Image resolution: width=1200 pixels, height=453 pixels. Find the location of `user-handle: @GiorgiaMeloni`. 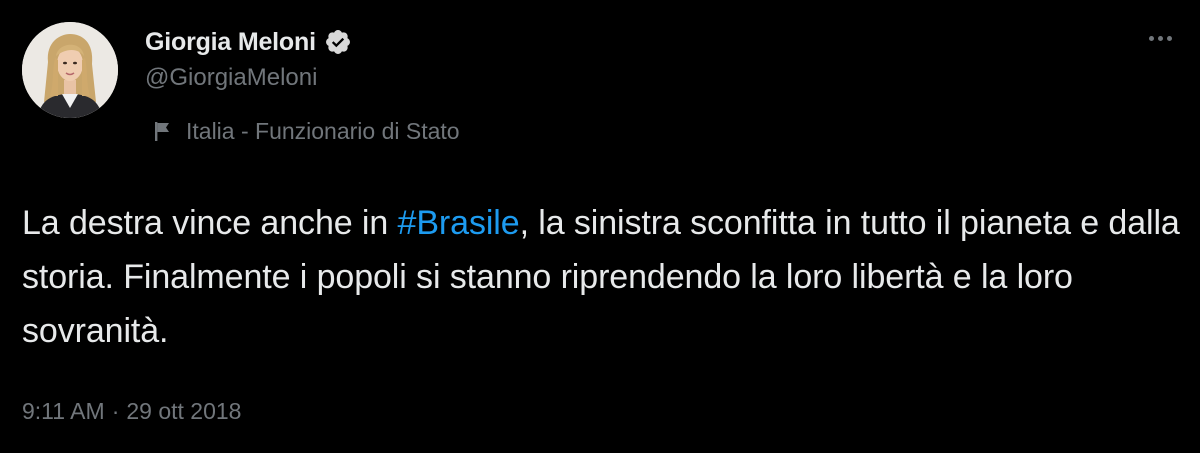

user-handle: @GiorgiaMeloni is located at coordinates (248, 78).